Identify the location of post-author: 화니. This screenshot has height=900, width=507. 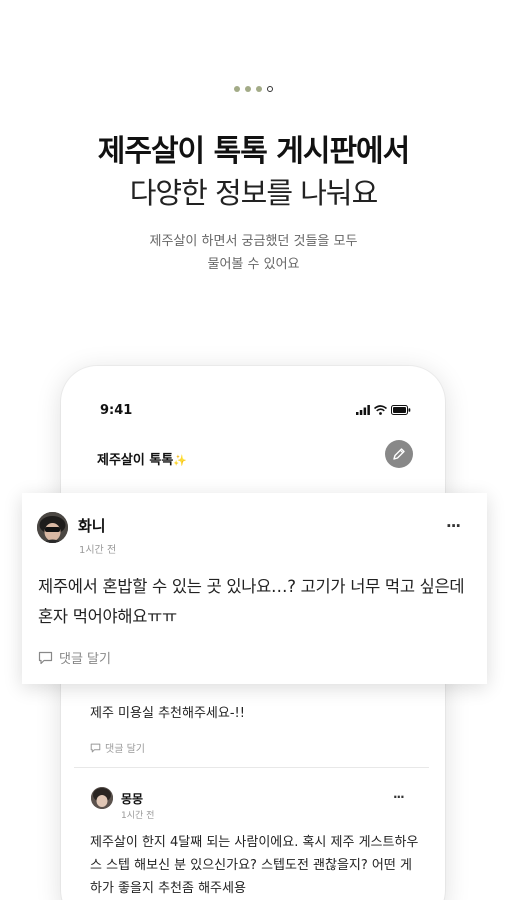
(92, 526).